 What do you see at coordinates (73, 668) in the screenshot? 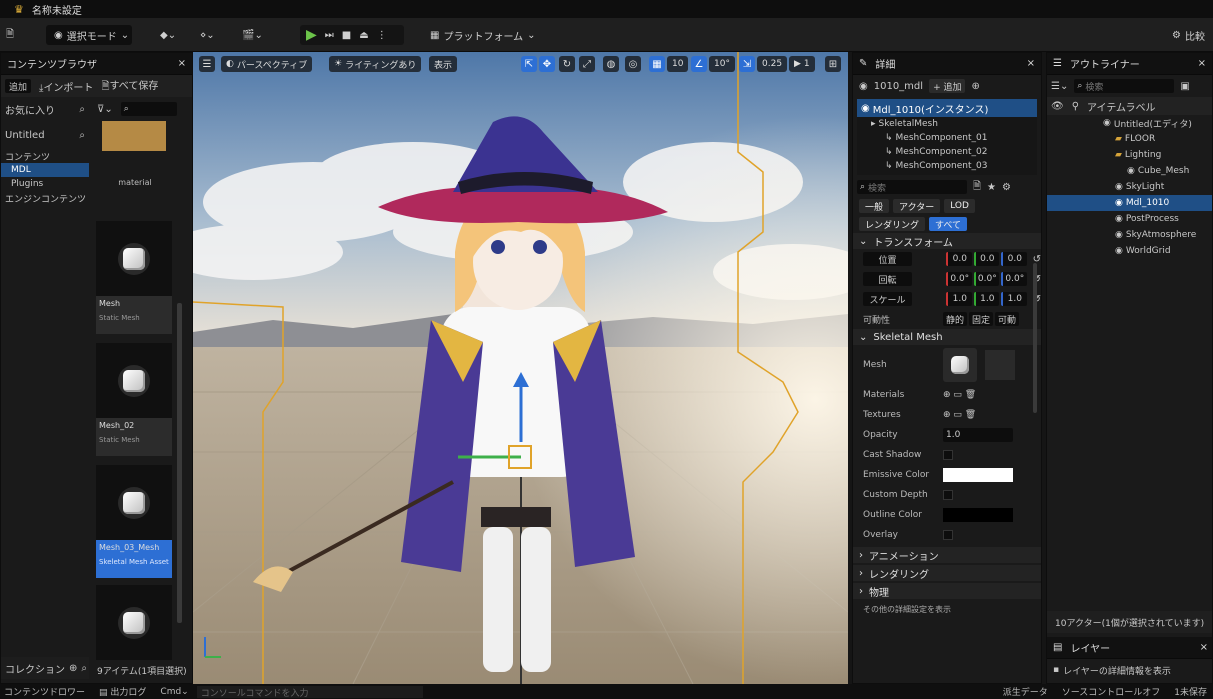
I see `add-collection-icon: ⊕` at bounding box center [73, 668].